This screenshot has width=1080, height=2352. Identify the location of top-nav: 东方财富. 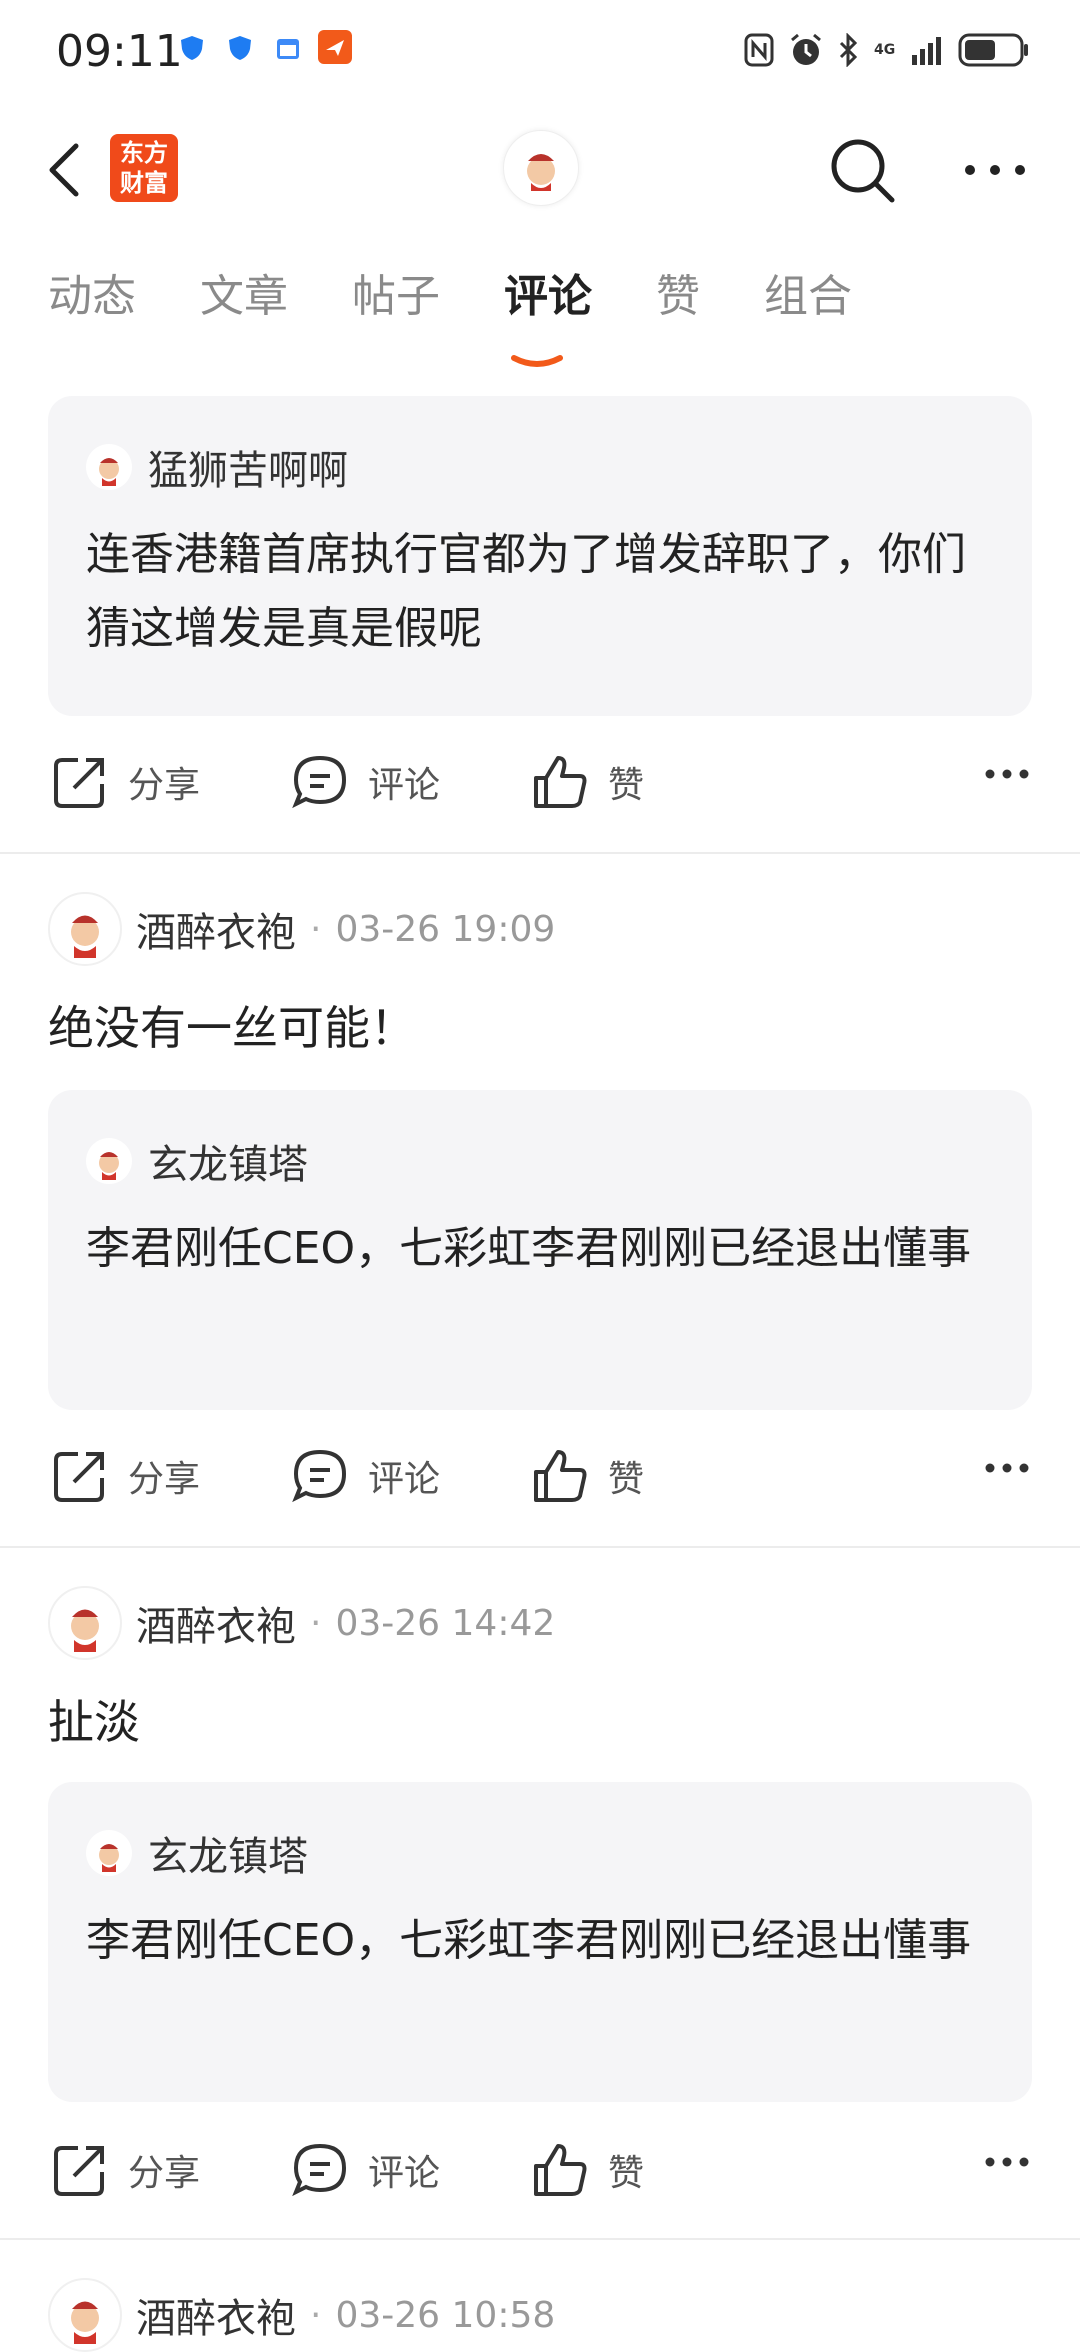
(540, 170).